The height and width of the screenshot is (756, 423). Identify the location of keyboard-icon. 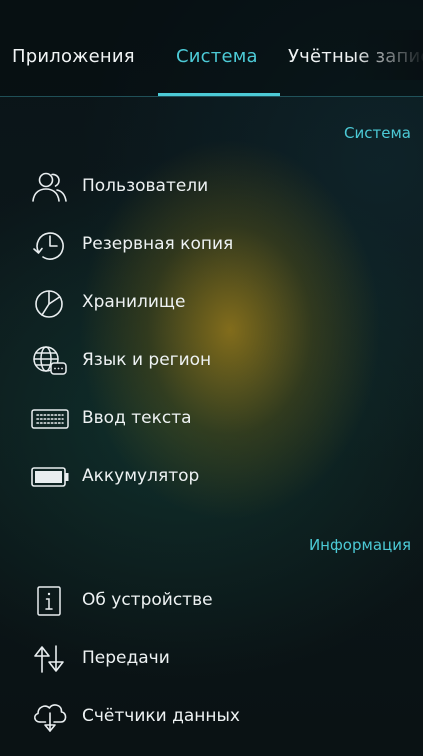
(50, 419).